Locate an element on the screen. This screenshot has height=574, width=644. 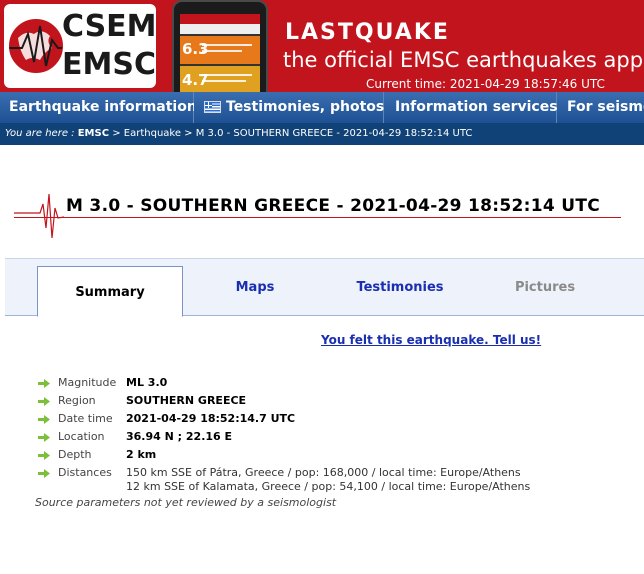
nav-information-services: Information services is located at coordinates (471, 107).